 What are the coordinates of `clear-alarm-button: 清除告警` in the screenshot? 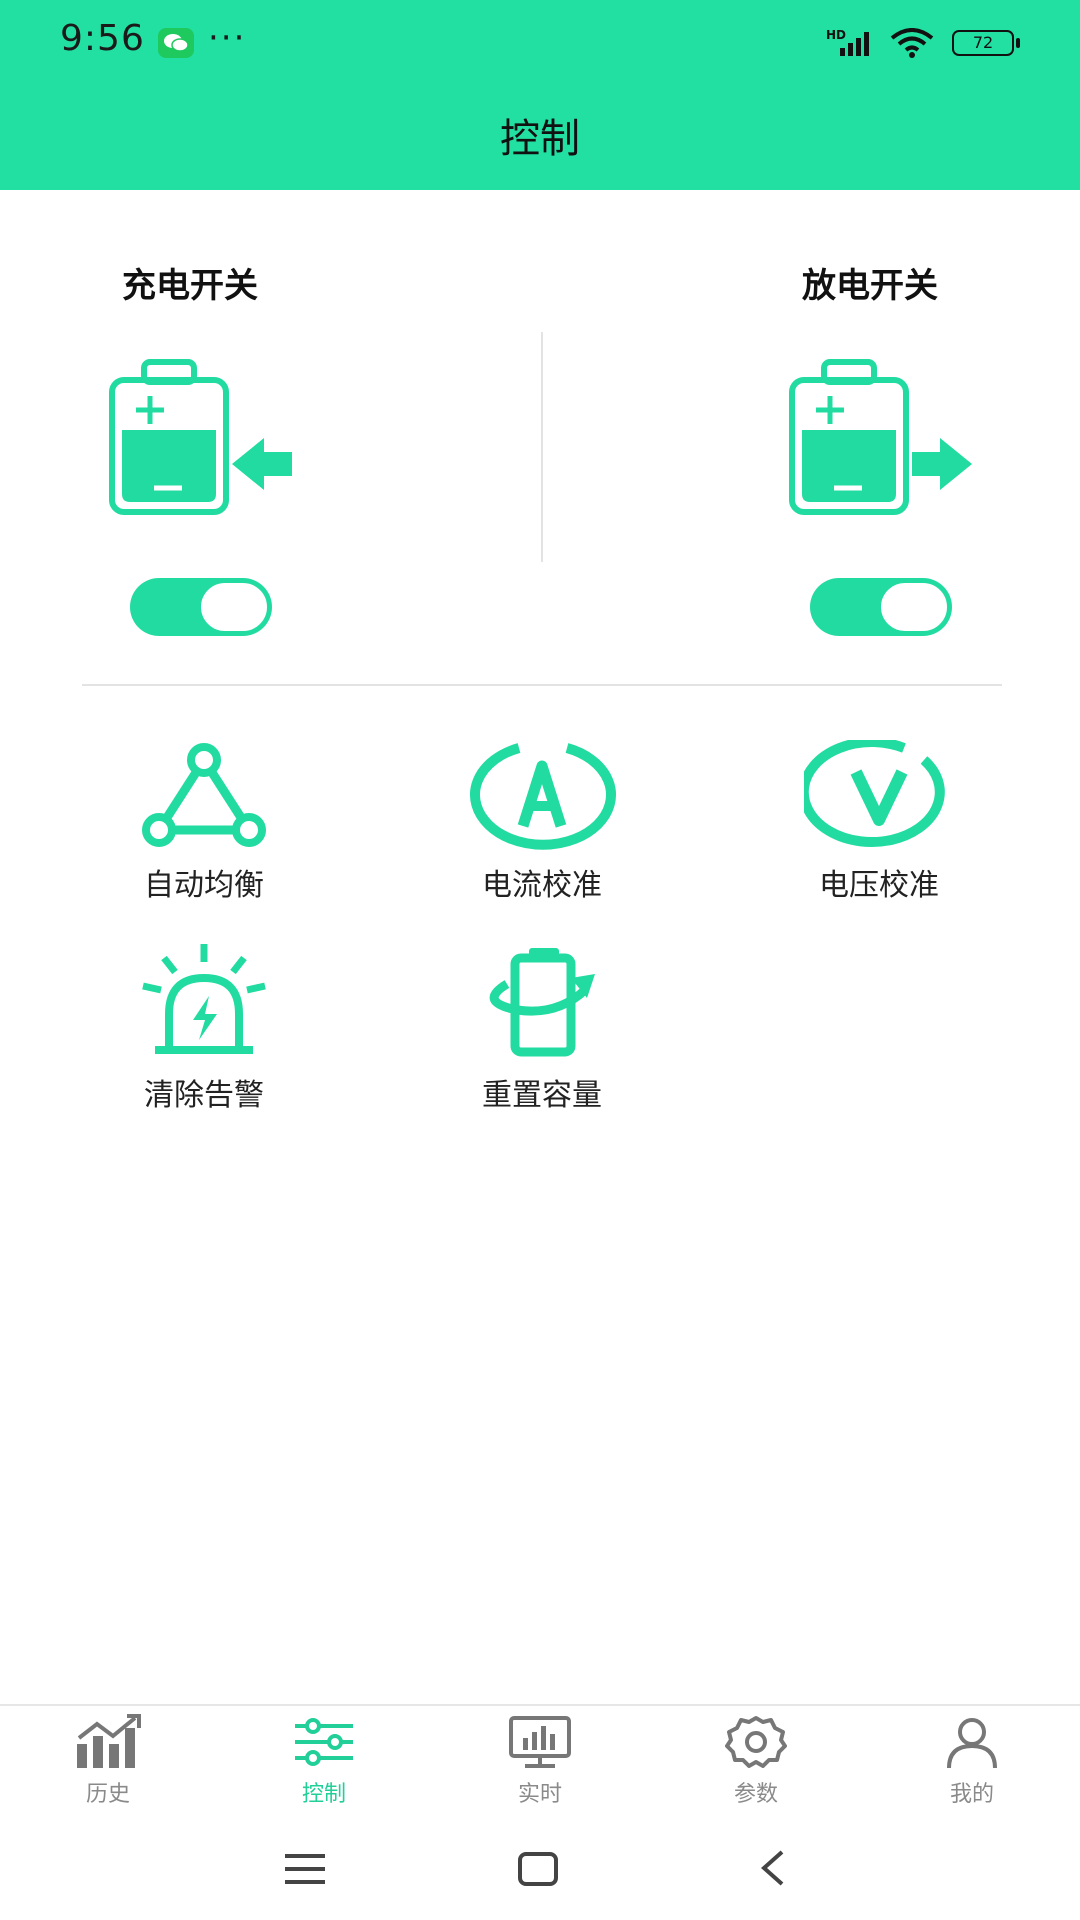 It's located at (204, 1027).